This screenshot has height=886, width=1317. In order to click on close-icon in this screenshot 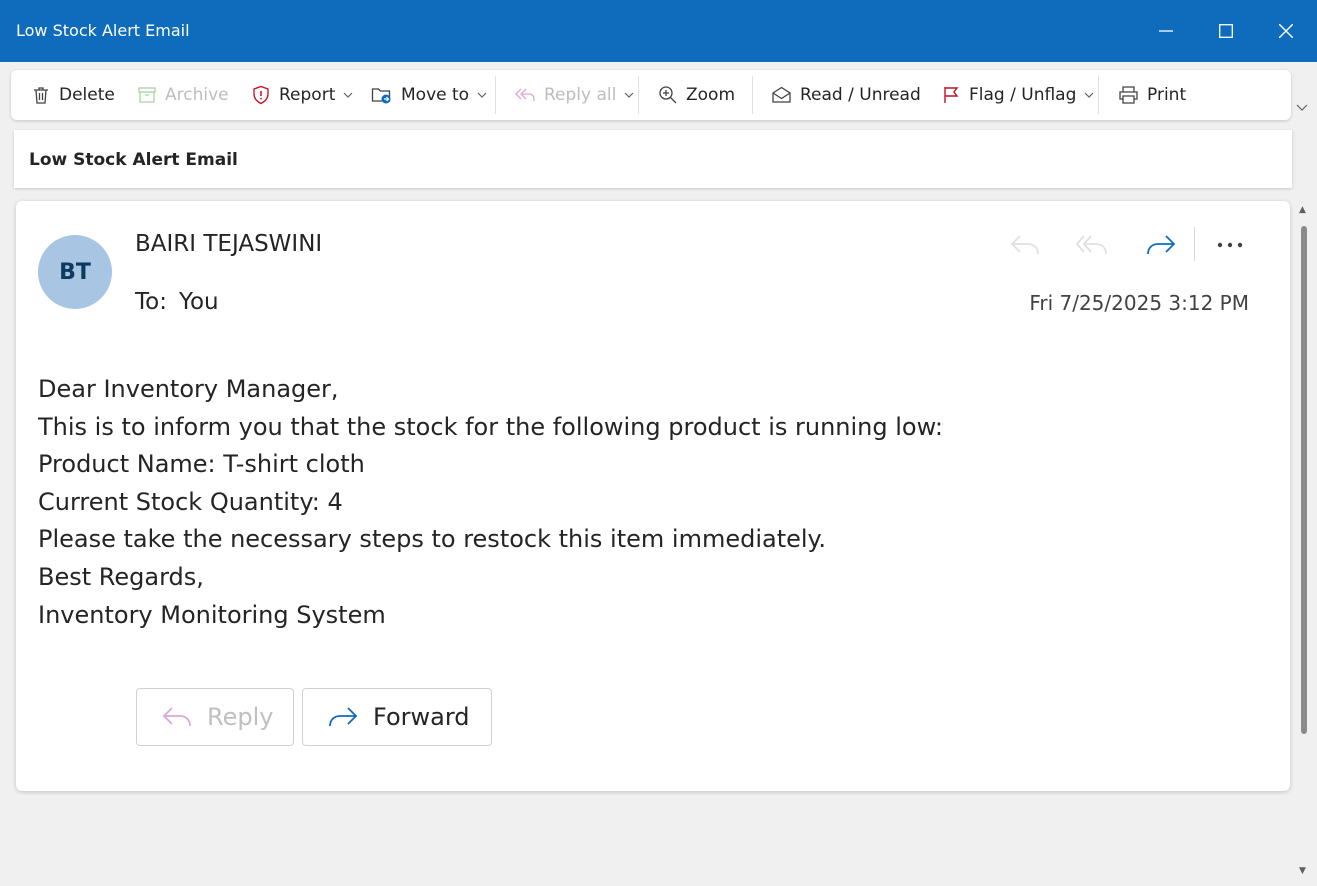, I will do `click(1286, 31)`.